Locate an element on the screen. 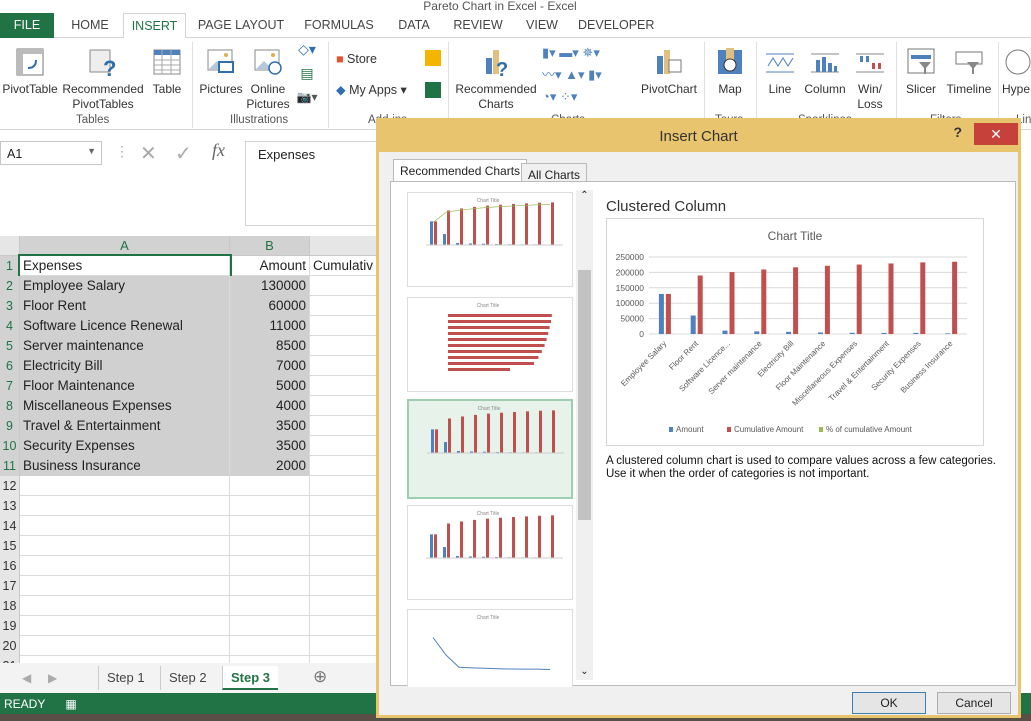  ok-button: OK is located at coordinates (889, 703).